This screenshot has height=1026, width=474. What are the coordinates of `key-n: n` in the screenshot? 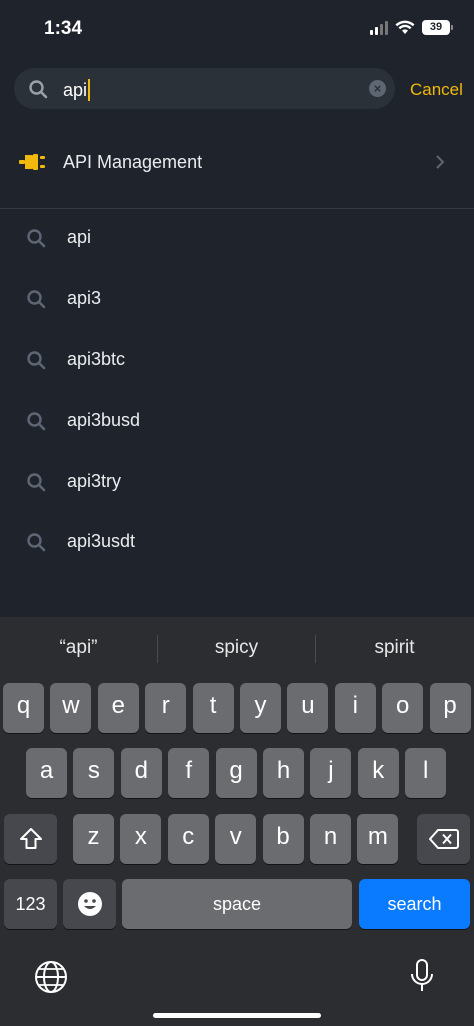 It's located at (330, 839).